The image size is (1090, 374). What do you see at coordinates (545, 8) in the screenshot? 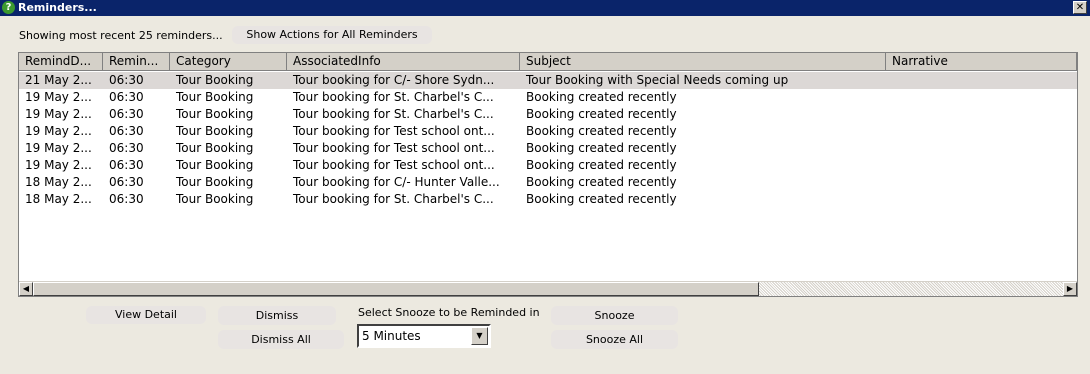
I see `title-bar: ? Reminders... ✕` at bounding box center [545, 8].